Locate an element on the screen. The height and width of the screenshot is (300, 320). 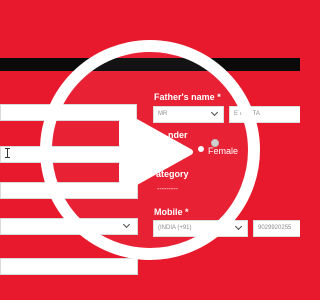
mobile-number-input: 9029920255 is located at coordinates (276, 228).